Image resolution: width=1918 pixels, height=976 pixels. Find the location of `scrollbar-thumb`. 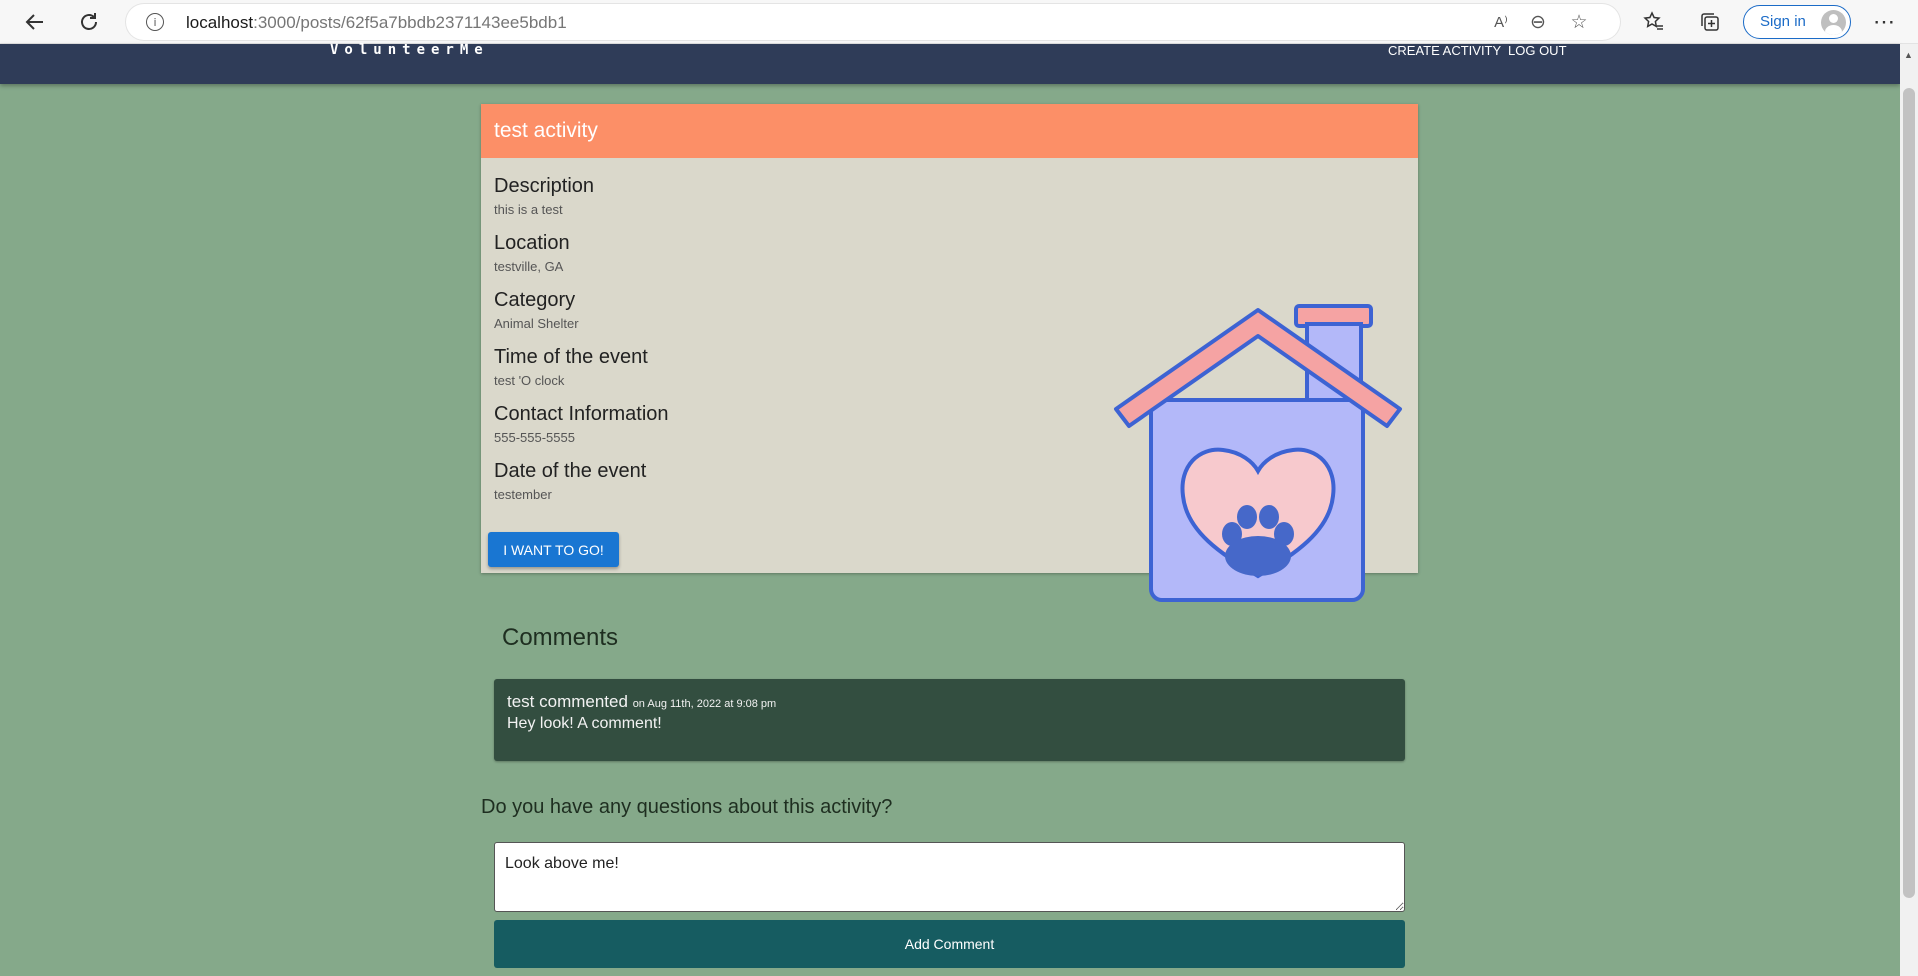

scrollbar-thumb is located at coordinates (1909, 493).